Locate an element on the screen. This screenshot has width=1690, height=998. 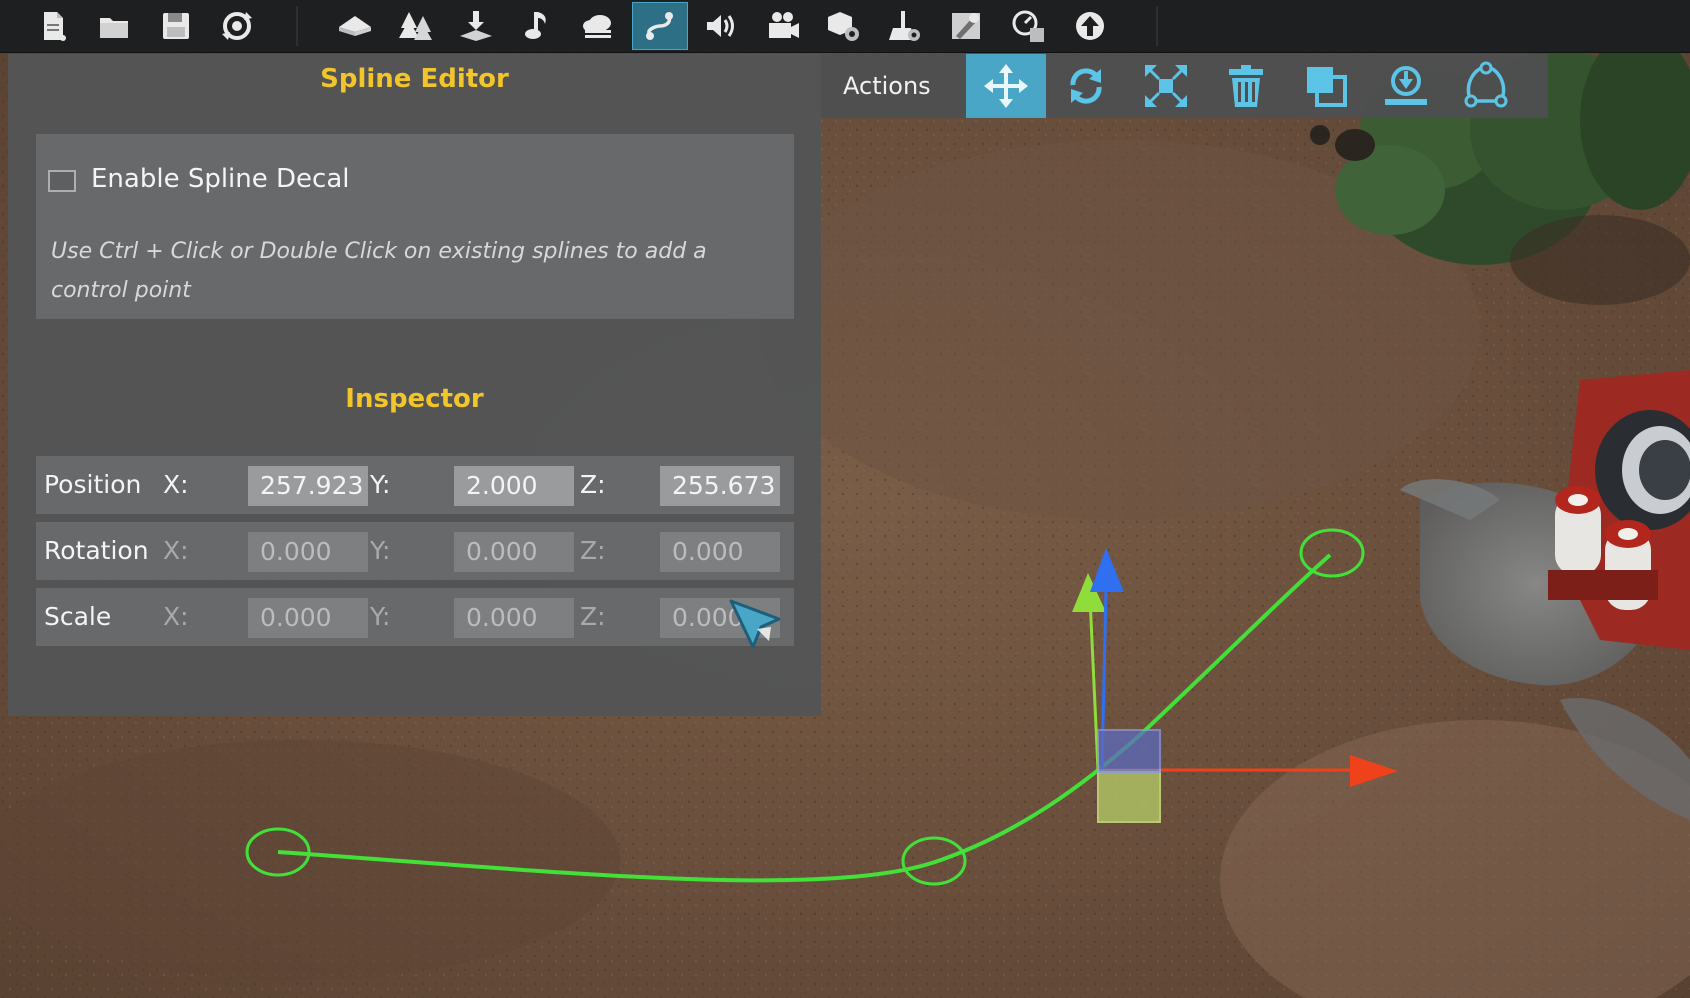
duplicate-icon is located at coordinates (1327, 87).